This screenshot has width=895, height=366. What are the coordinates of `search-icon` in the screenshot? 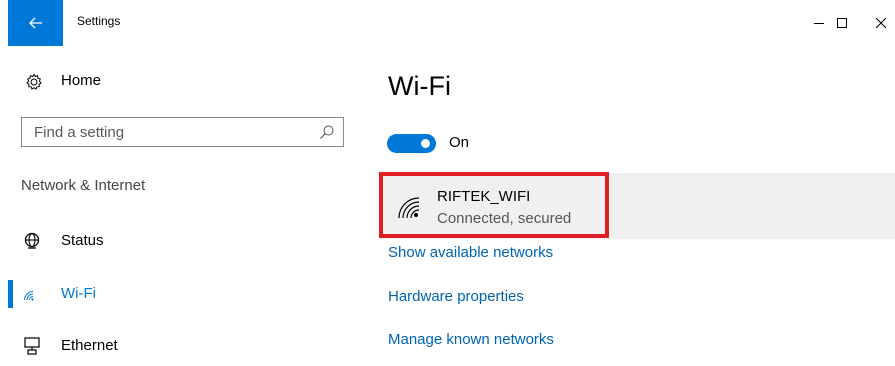 It's located at (327, 132).